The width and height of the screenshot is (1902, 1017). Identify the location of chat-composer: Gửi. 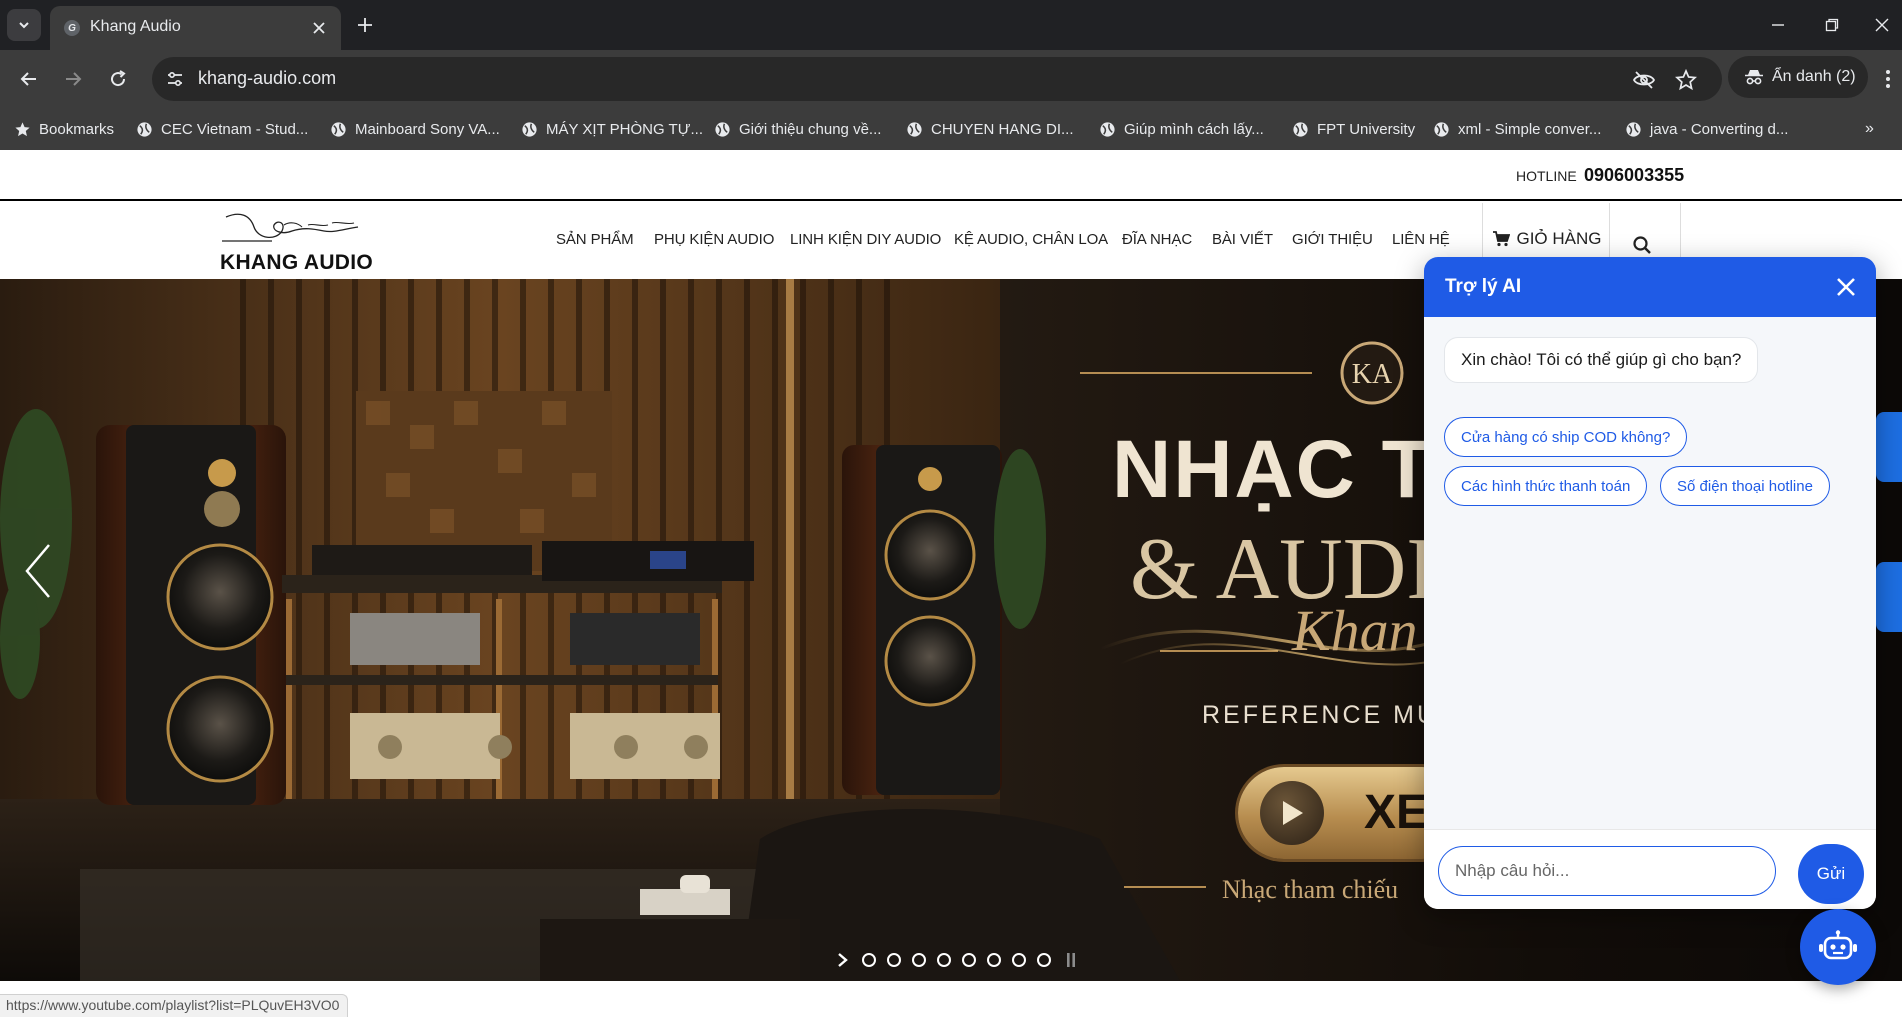
(1650, 869).